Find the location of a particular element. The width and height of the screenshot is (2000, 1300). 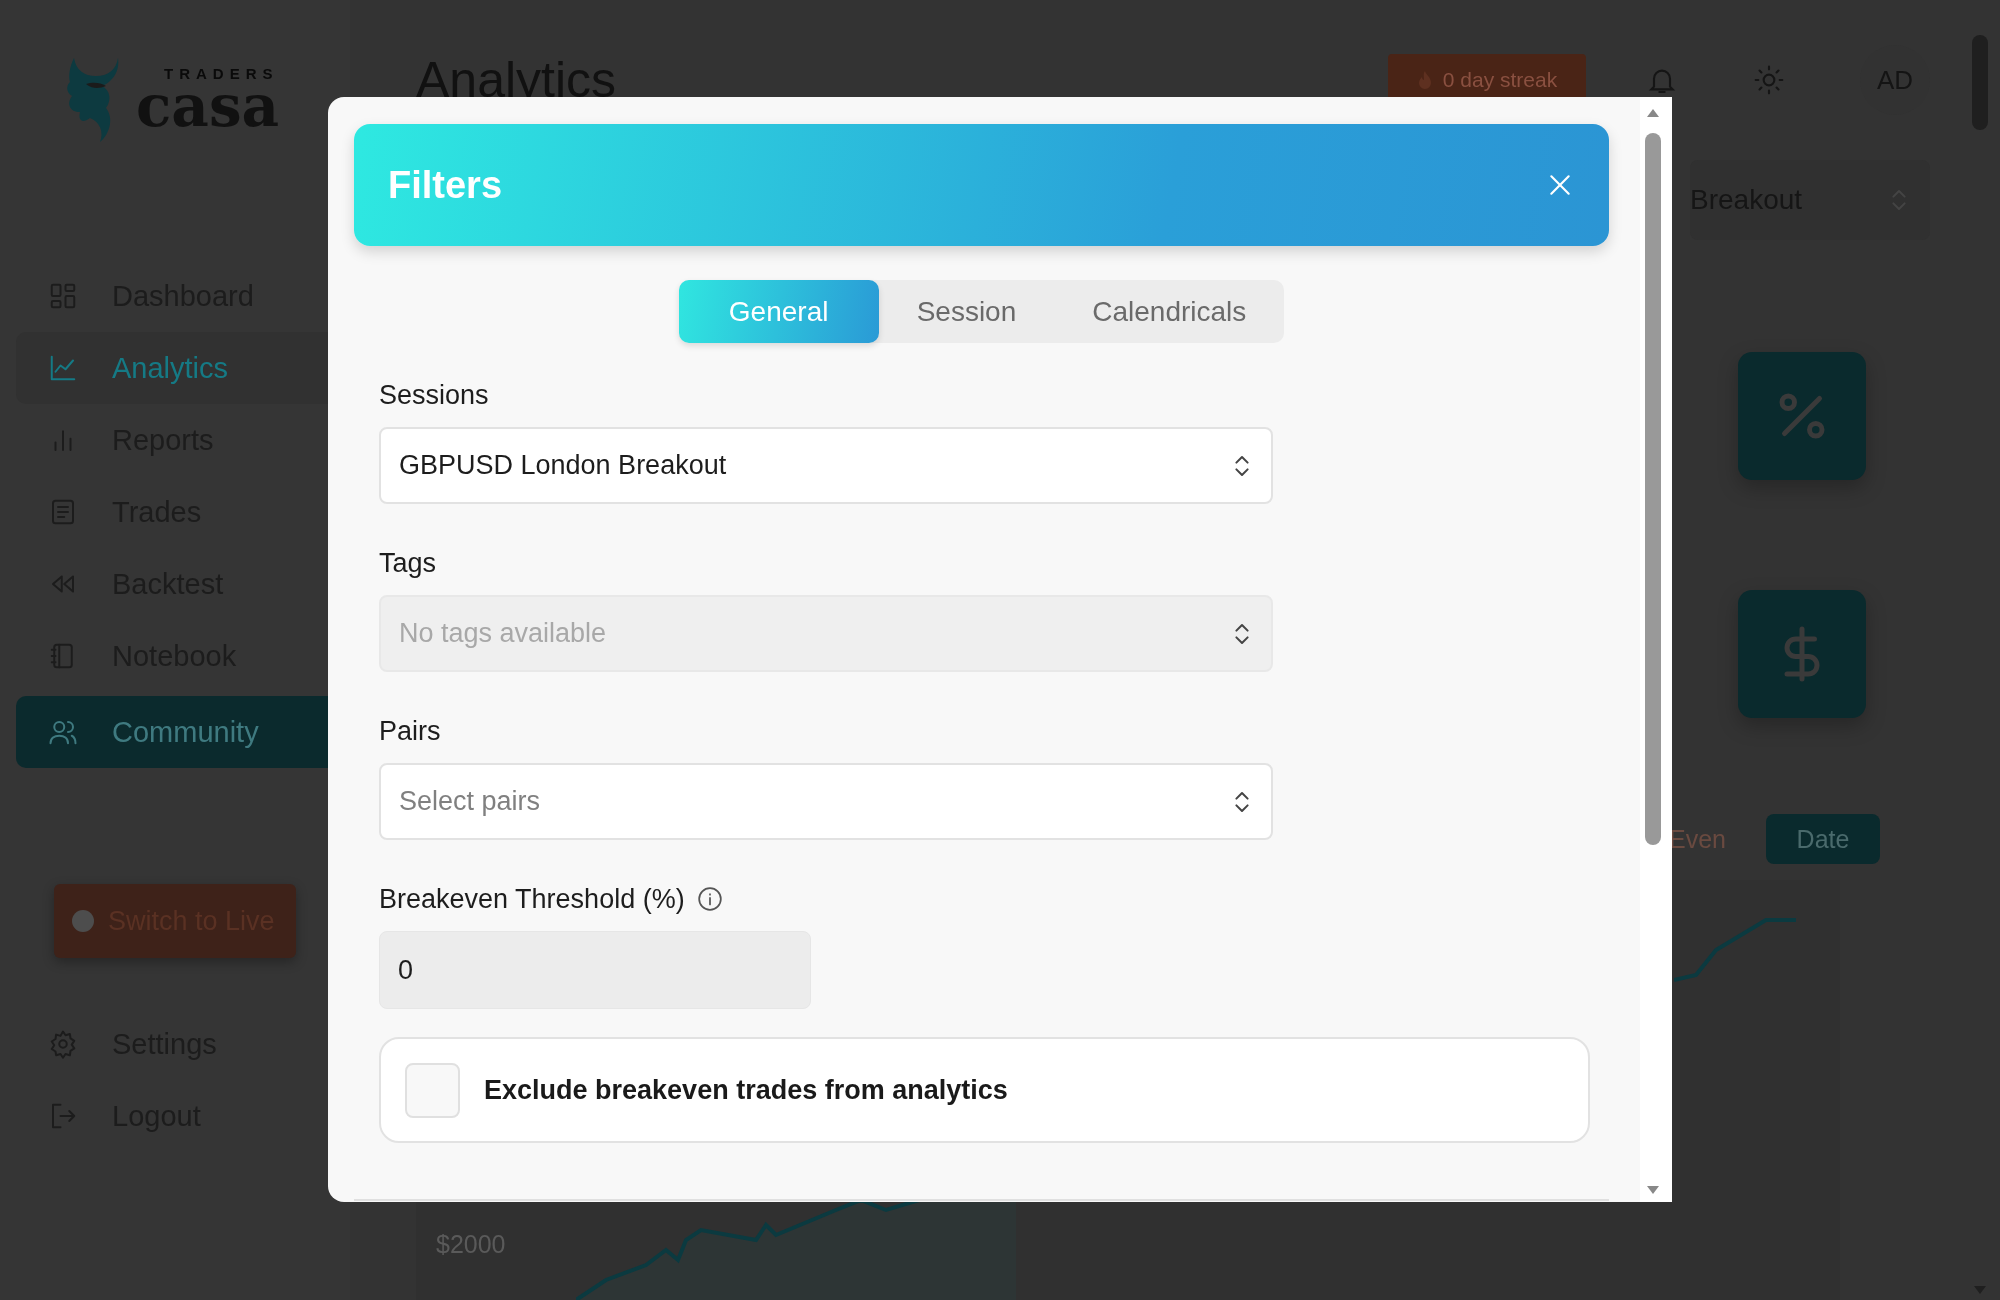

line-chart-icon is located at coordinates (63, 368).